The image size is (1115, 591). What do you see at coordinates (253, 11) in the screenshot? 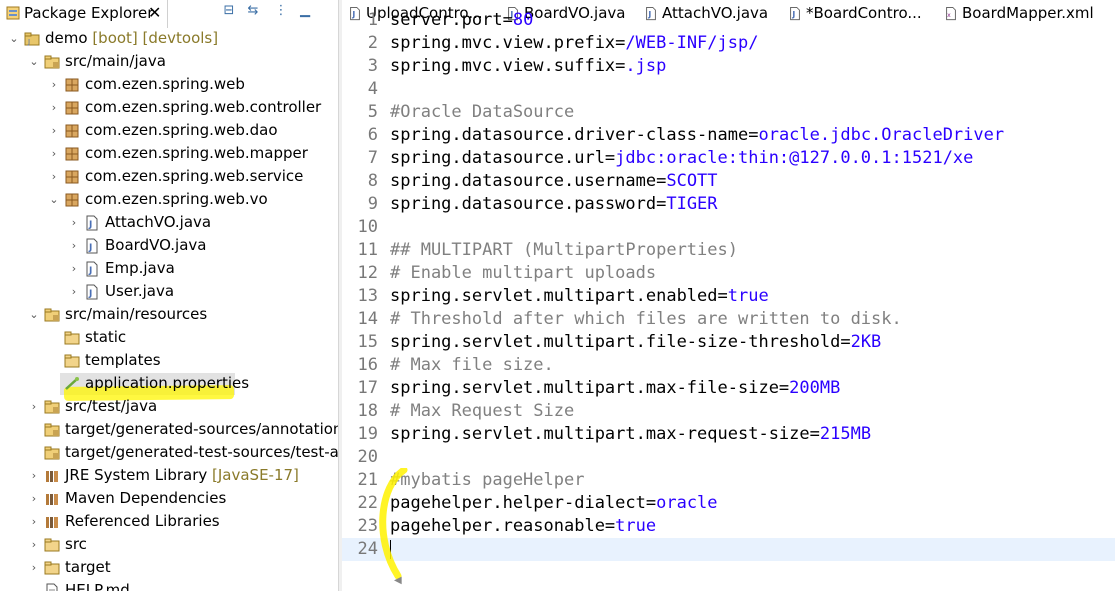
I see `link-with-editor-icon: ⇆` at bounding box center [253, 11].